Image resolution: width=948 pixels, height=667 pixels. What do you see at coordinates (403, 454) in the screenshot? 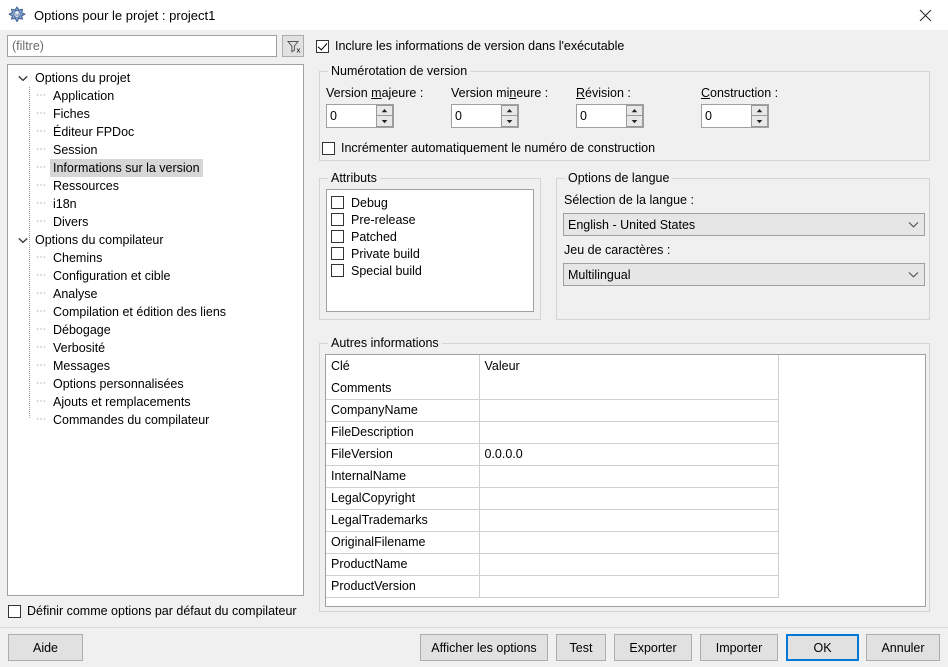
I see `table-cell-key: FileVersion` at bounding box center [403, 454].